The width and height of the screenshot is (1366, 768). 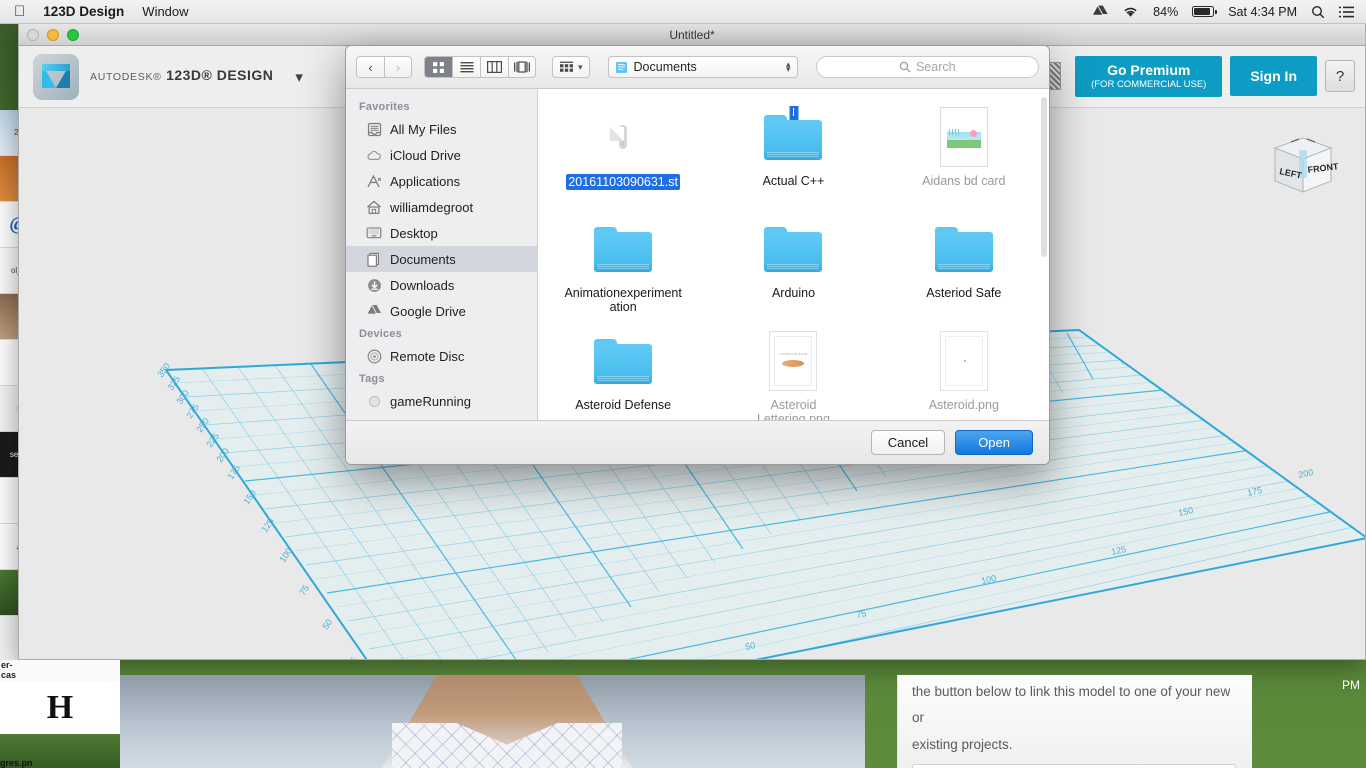 What do you see at coordinates (1340, 76) in the screenshot?
I see `help-button: ?` at bounding box center [1340, 76].